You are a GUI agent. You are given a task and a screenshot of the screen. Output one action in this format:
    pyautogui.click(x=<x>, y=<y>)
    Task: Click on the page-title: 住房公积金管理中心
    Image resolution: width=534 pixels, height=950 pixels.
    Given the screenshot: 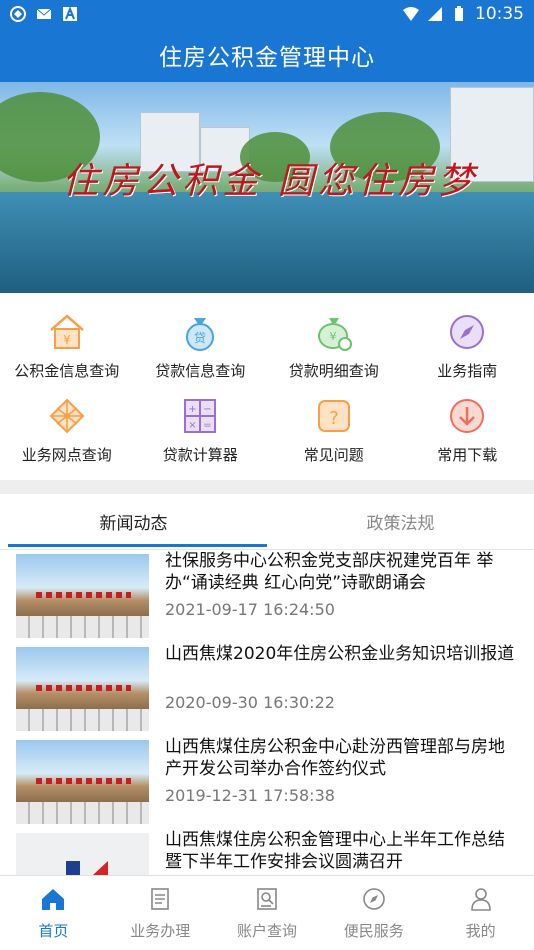 What is the action you would take?
    pyautogui.click(x=267, y=58)
    